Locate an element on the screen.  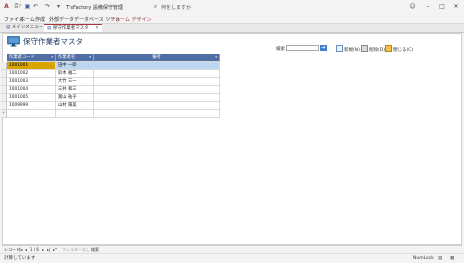
tab-create: 作成 is located at coordinates (40, 19).